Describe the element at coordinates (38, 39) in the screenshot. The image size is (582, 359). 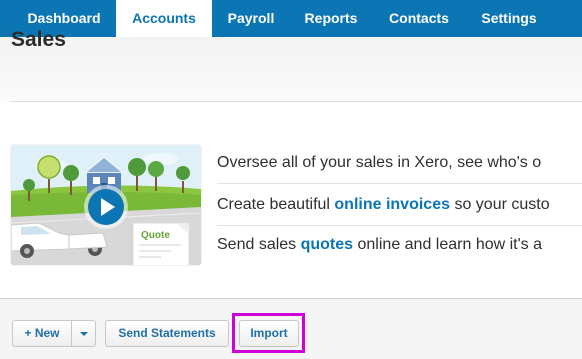
I see `page-title: Sales` at that location.